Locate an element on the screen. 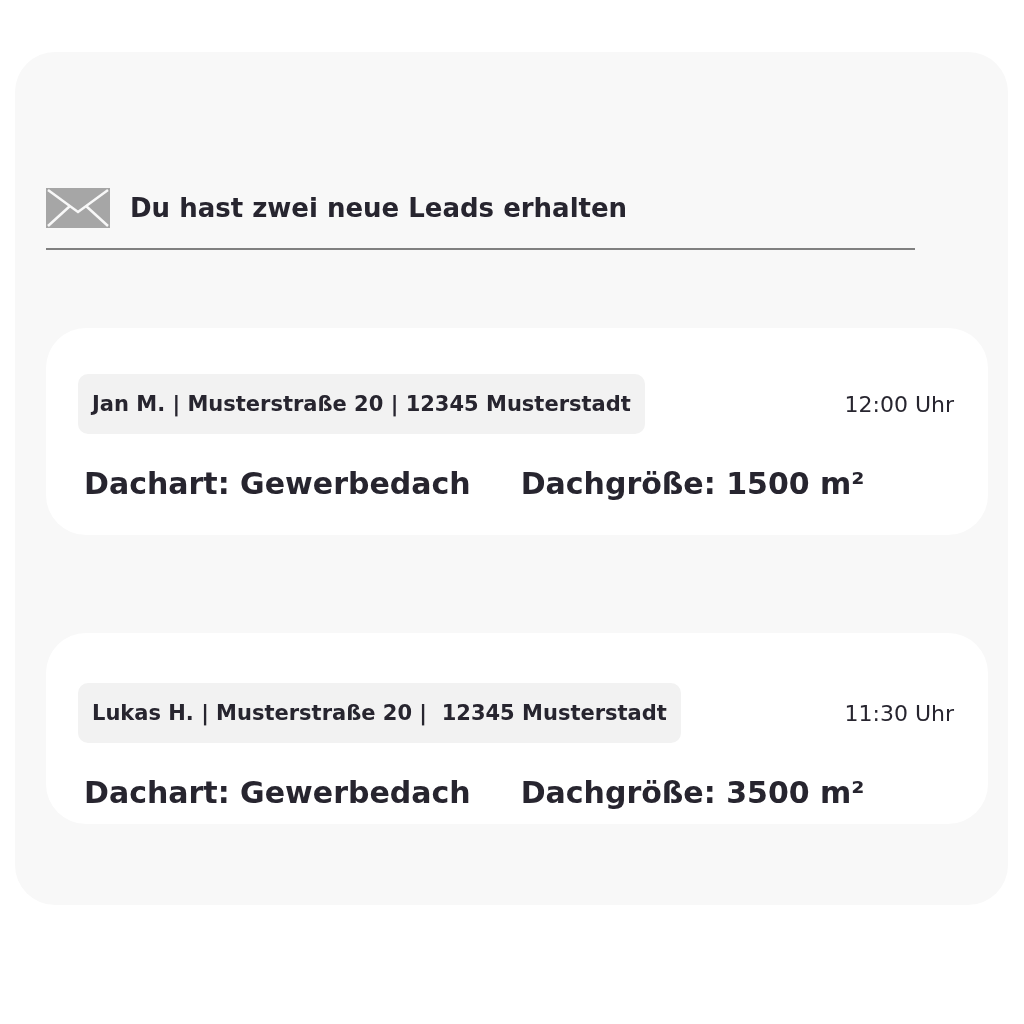  lead-contact: Lukas H. | Musterstraße 20 | 12345 Musterstadt is located at coordinates (379, 713).